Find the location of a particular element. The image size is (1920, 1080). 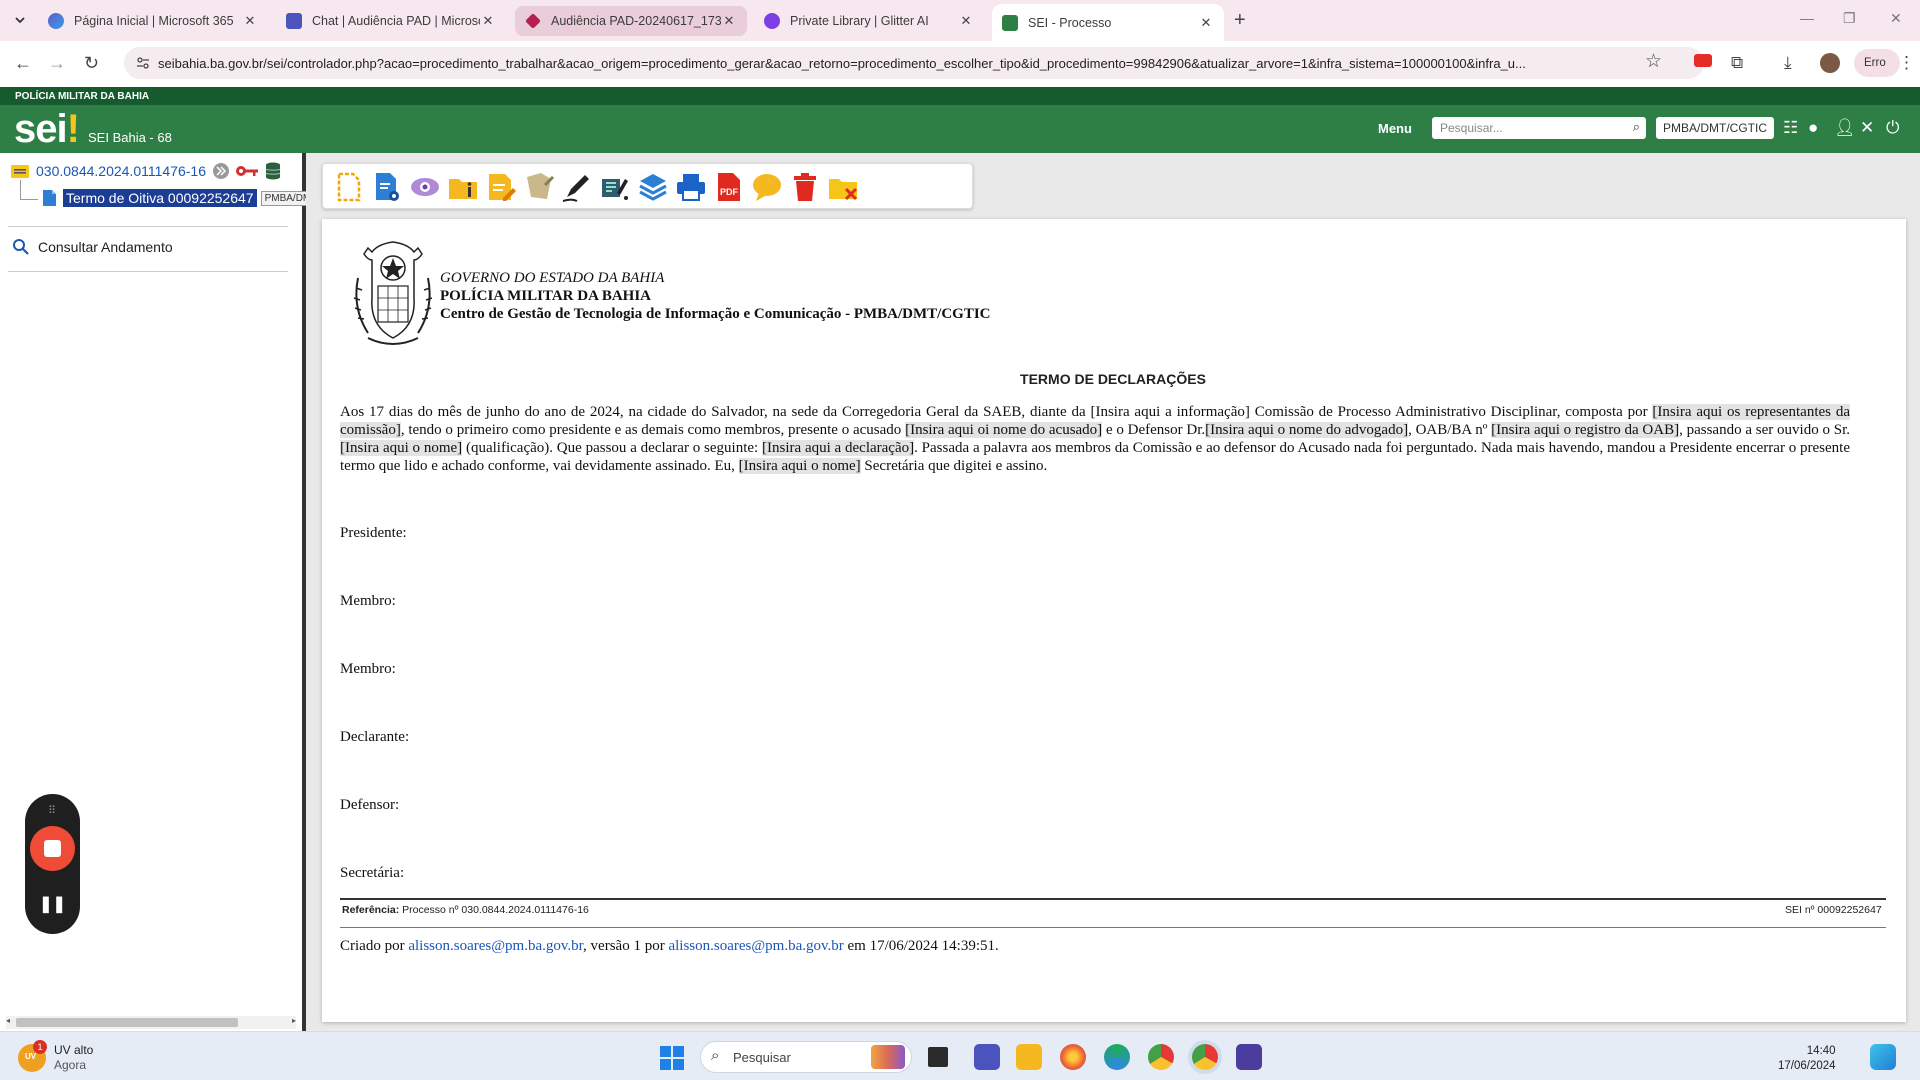

chrome-active-icon is located at coordinates (1205, 1057).